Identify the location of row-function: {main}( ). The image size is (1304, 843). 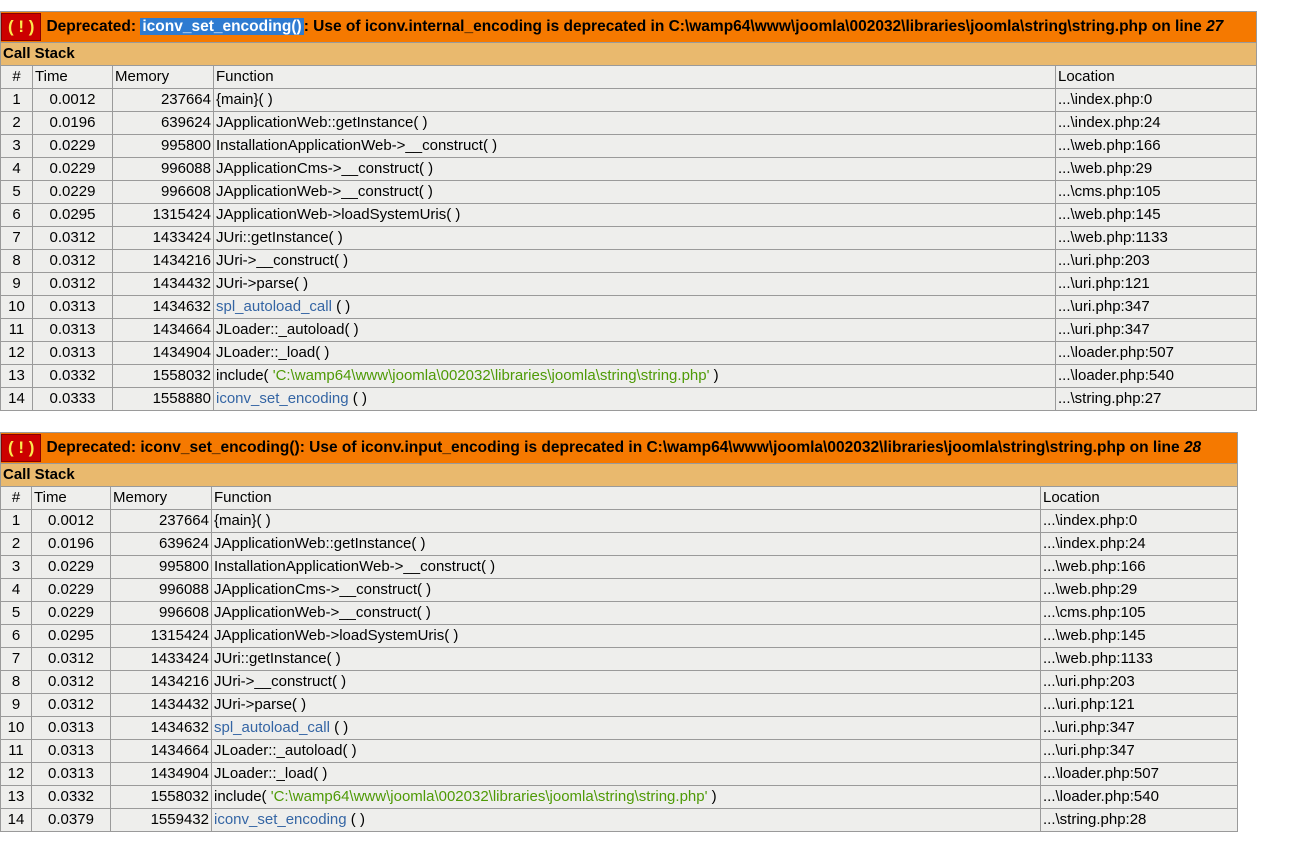
(634, 100).